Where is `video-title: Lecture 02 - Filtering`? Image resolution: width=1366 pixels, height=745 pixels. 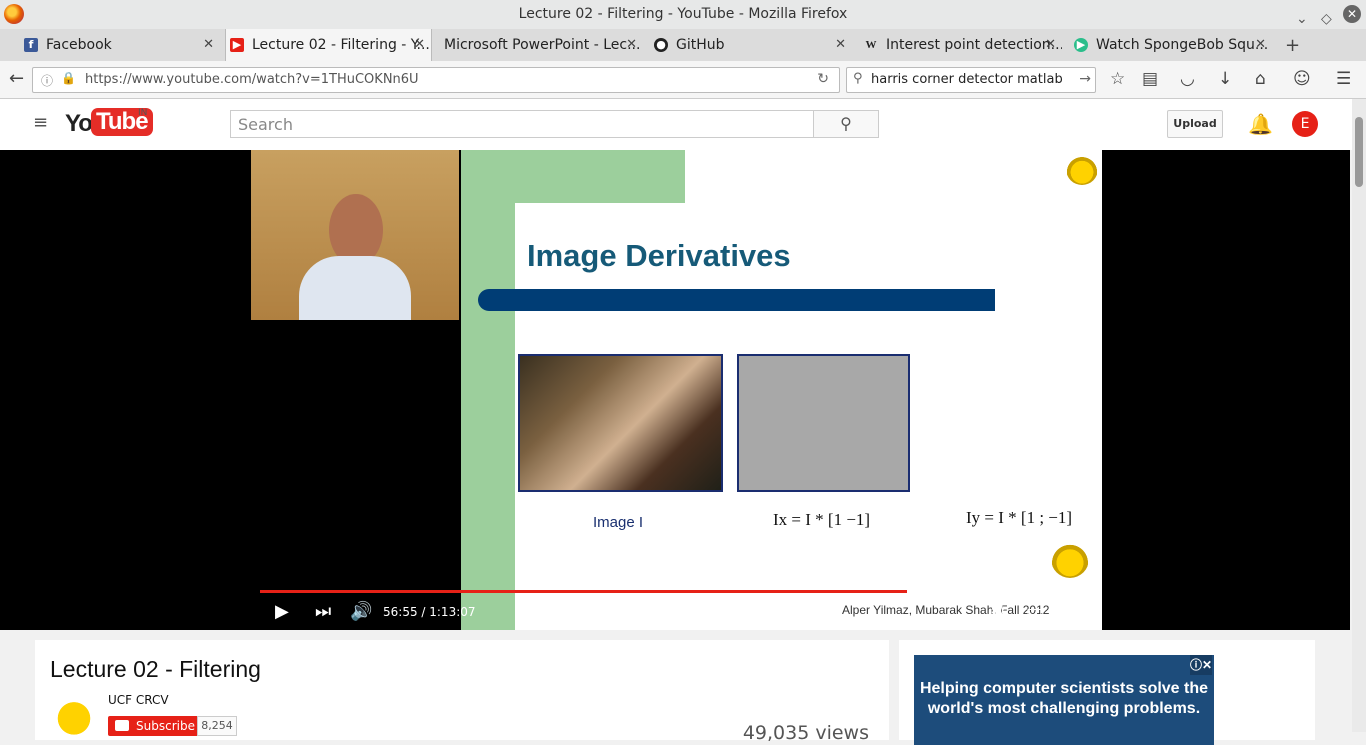
video-title: Lecture 02 - Filtering is located at coordinates (155, 669).